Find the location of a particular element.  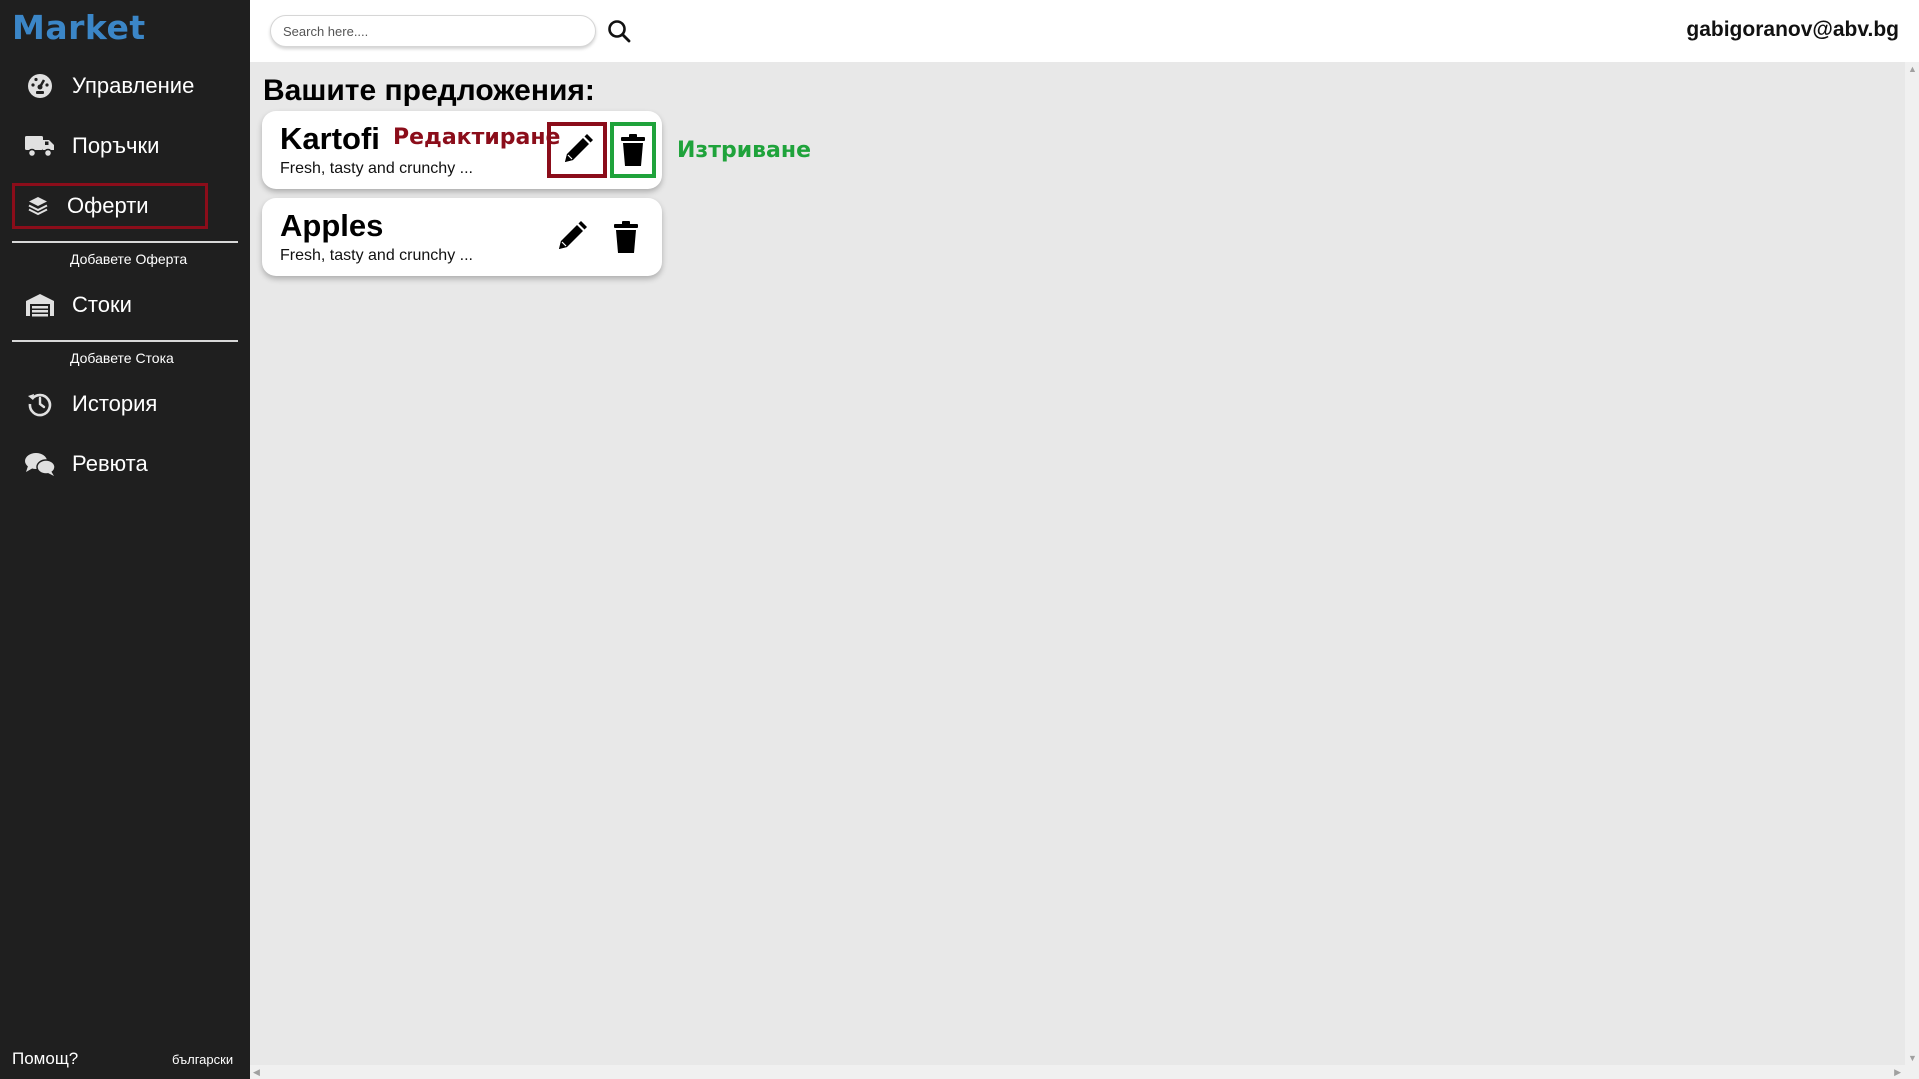

search-icon is located at coordinates (619, 31).